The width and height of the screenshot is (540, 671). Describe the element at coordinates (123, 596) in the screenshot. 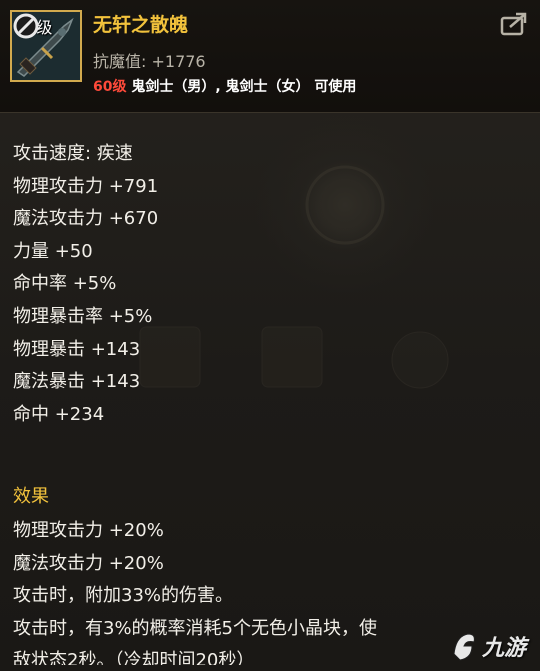

I see `effect-line: 攻击时，附加33%的伤害。` at that location.